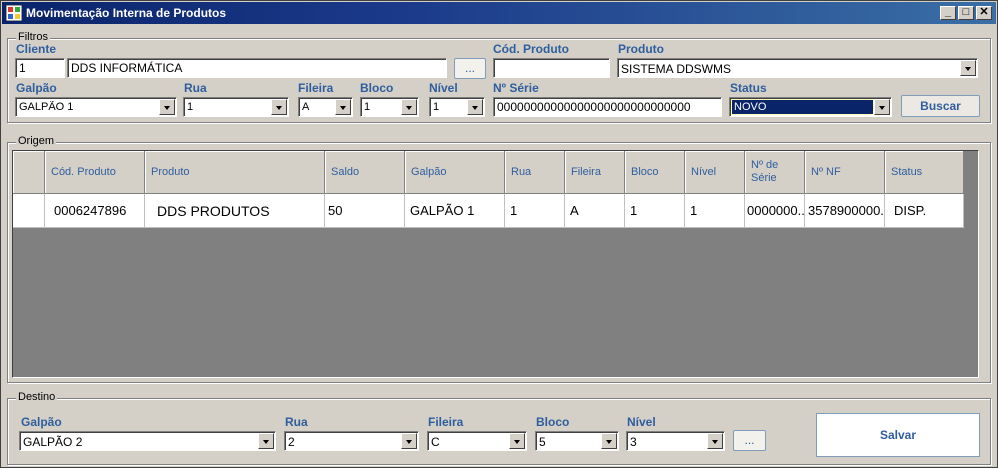  What do you see at coordinates (655, 172) in the screenshot?
I see `grid-header-bloco: Bloco` at bounding box center [655, 172].